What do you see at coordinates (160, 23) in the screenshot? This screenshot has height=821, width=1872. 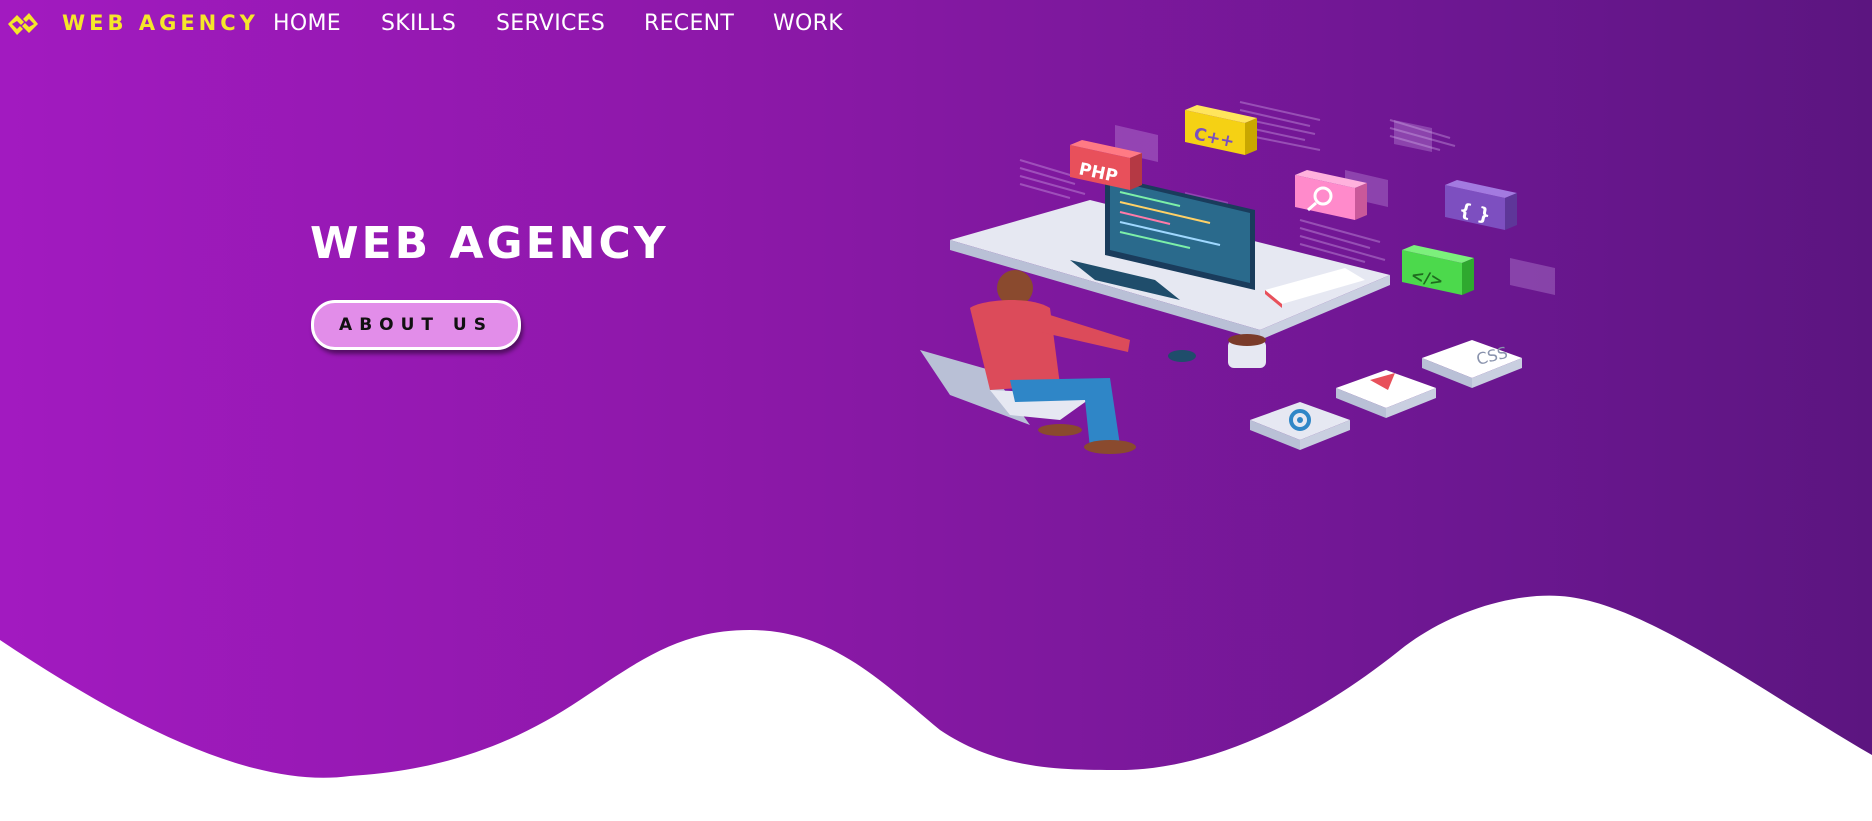 I see `brand-name: WEB AGENCY` at bounding box center [160, 23].